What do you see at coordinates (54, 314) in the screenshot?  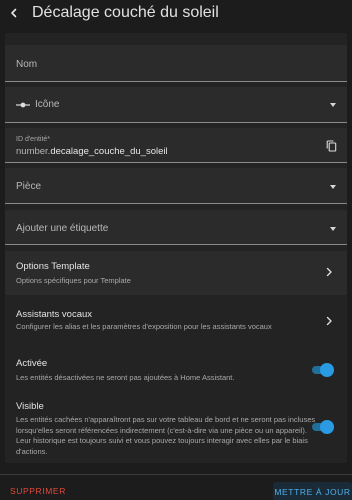 I see `voice-assistants-title: Assistants vocaux` at bounding box center [54, 314].